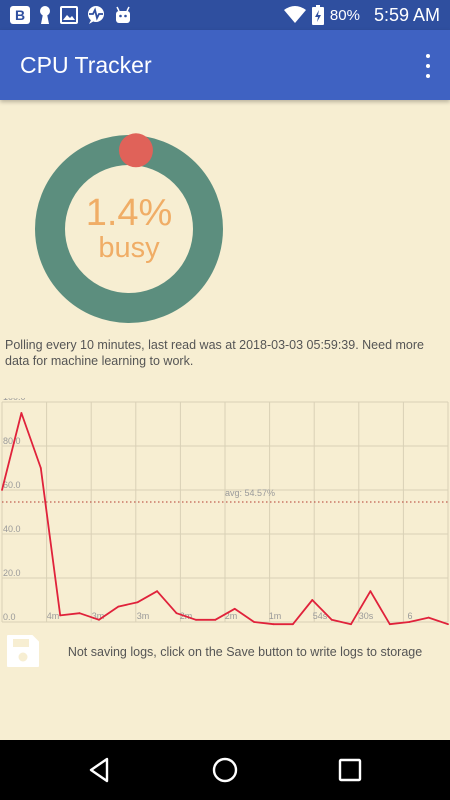  I want to click on back-triangle-icon, so click(100, 770).